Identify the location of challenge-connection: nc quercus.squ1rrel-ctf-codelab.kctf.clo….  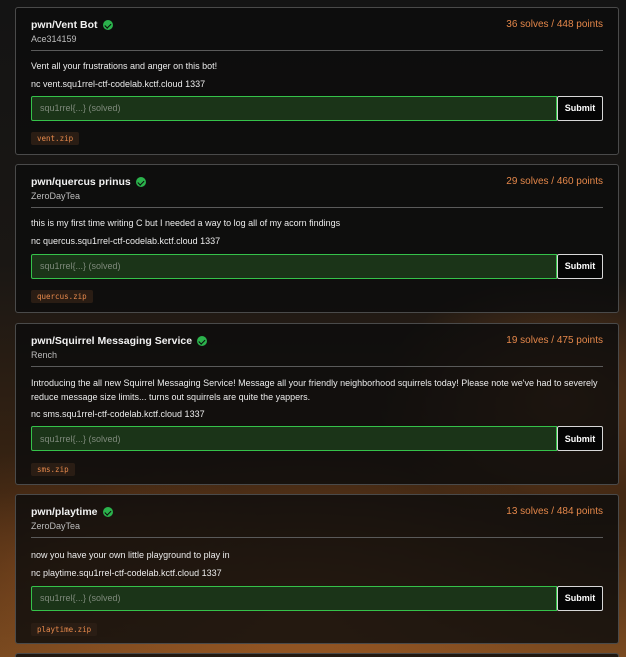
(126, 240).